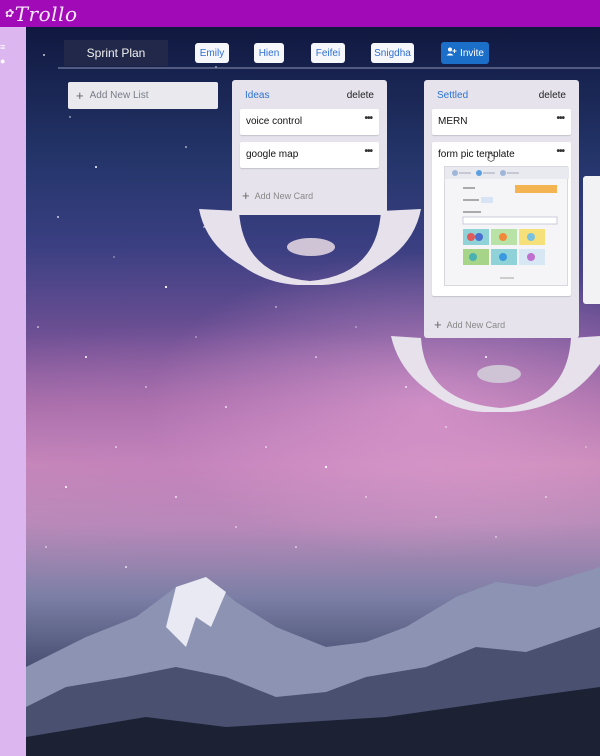 This screenshot has width=600, height=756. Describe the element at coordinates (392, 53) in the screenshot. I see `member-chip: Snigdha` at that location.